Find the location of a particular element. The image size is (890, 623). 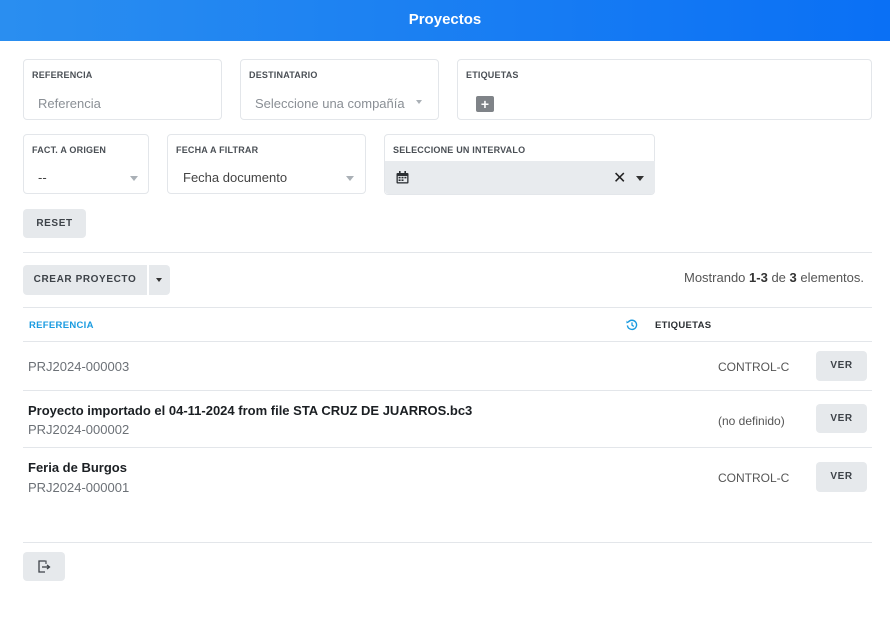

row-reference: PRJ2024-000003 is located at coordinates (79, 366).